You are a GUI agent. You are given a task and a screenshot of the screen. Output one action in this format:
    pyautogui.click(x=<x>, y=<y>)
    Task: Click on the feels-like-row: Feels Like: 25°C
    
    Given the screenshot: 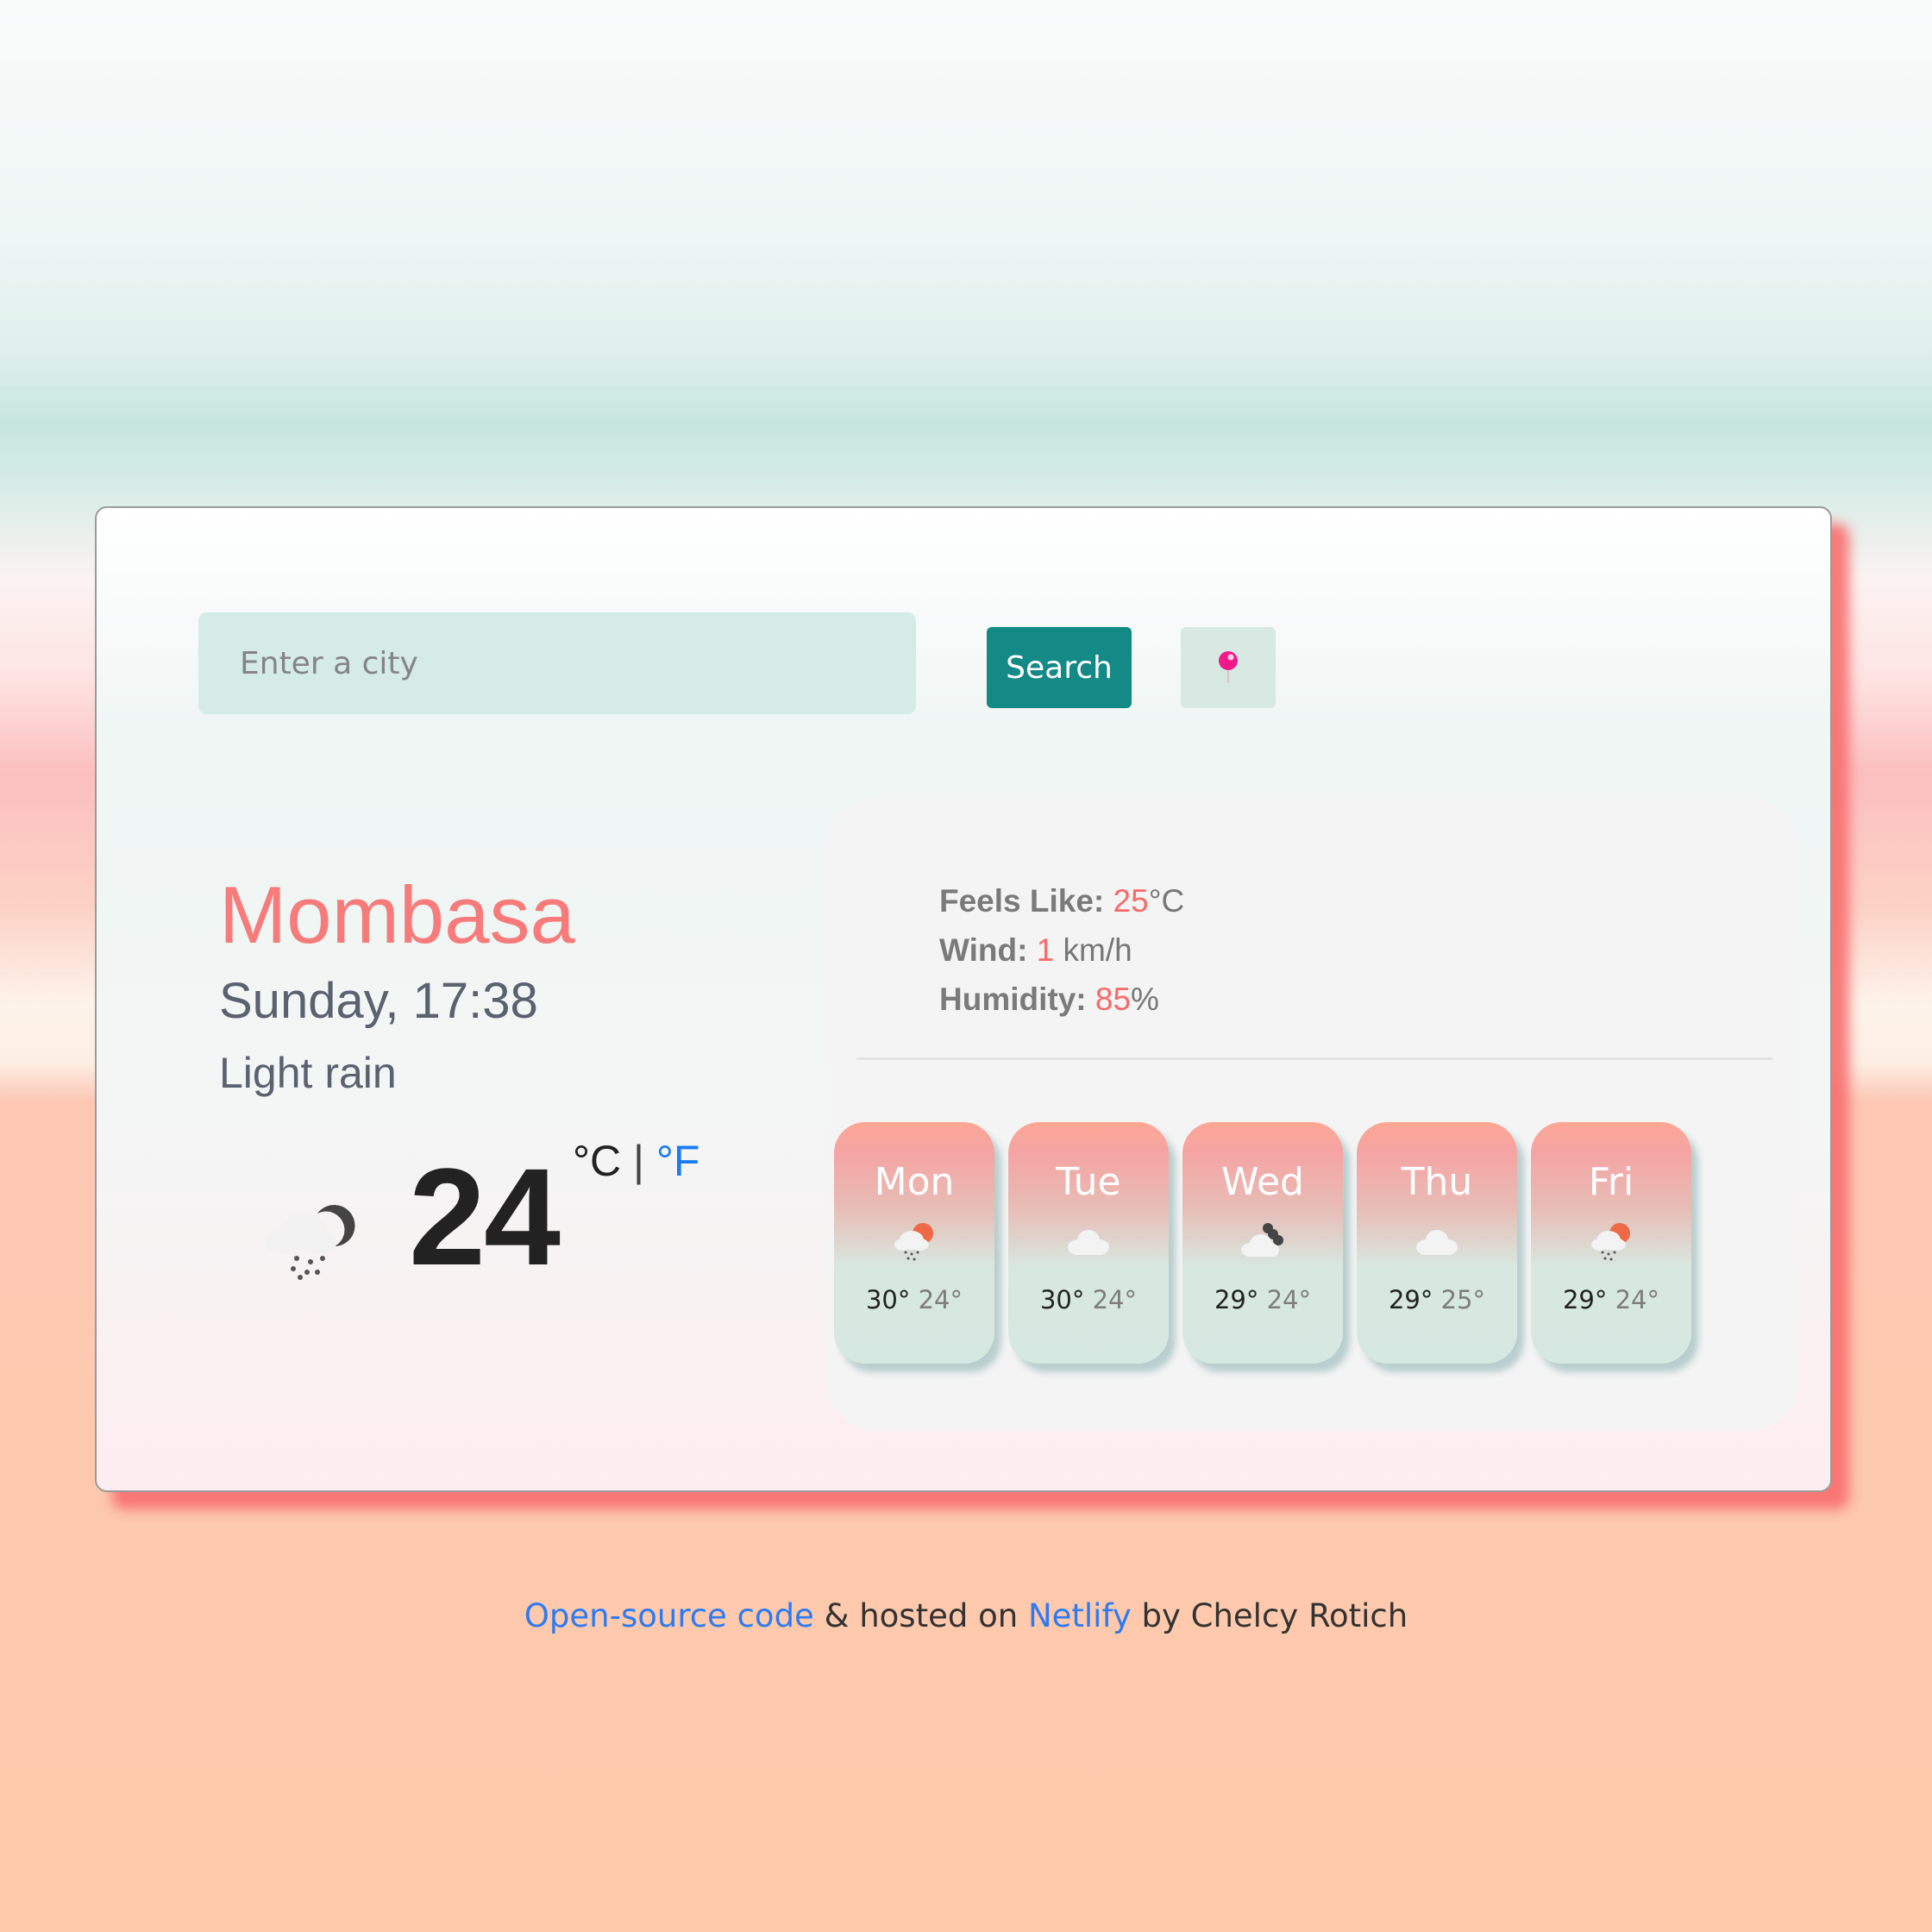 What is the action you would take?
    pyautogui.click(x=1062, y=900)
    